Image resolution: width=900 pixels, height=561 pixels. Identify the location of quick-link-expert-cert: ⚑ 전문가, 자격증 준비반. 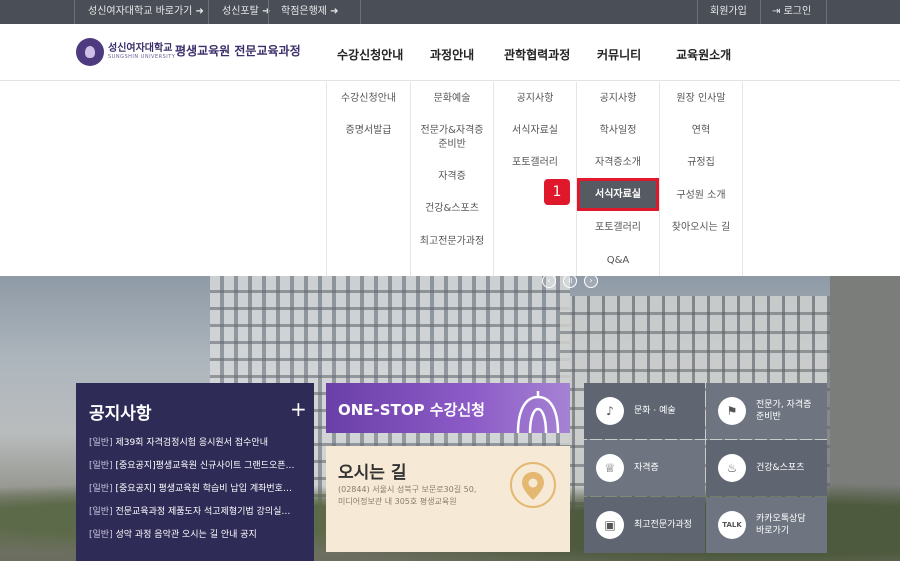
(766, 411).